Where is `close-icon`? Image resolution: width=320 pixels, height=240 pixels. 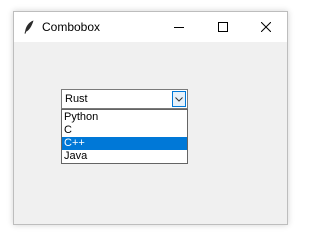 close-icon is located at coordinates (266, 27).